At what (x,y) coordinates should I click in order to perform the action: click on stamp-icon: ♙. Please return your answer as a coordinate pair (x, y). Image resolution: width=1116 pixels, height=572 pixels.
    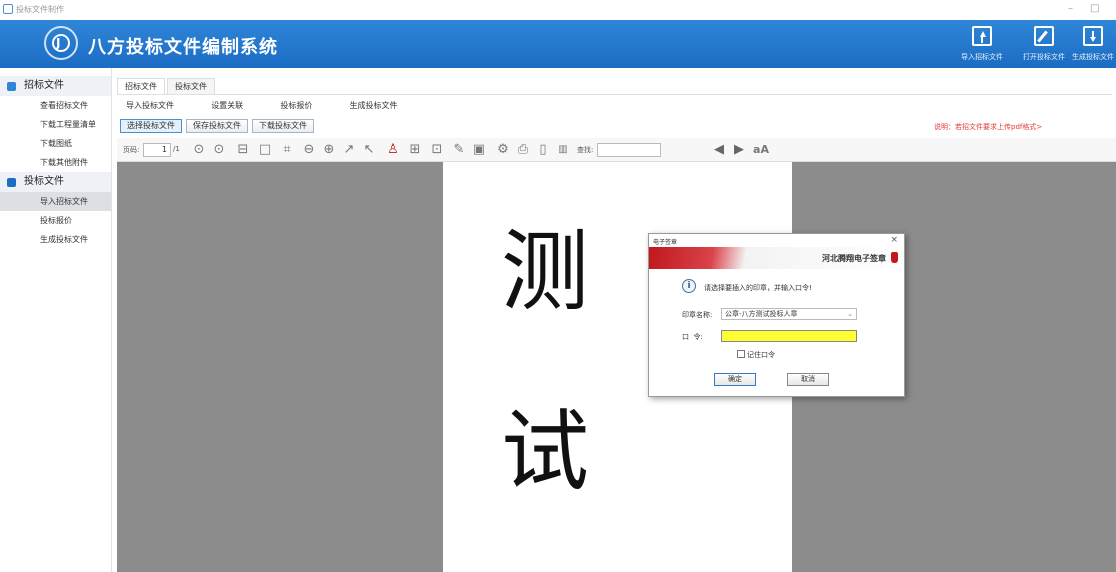
    Looking at the image, I should click on (393, 150).